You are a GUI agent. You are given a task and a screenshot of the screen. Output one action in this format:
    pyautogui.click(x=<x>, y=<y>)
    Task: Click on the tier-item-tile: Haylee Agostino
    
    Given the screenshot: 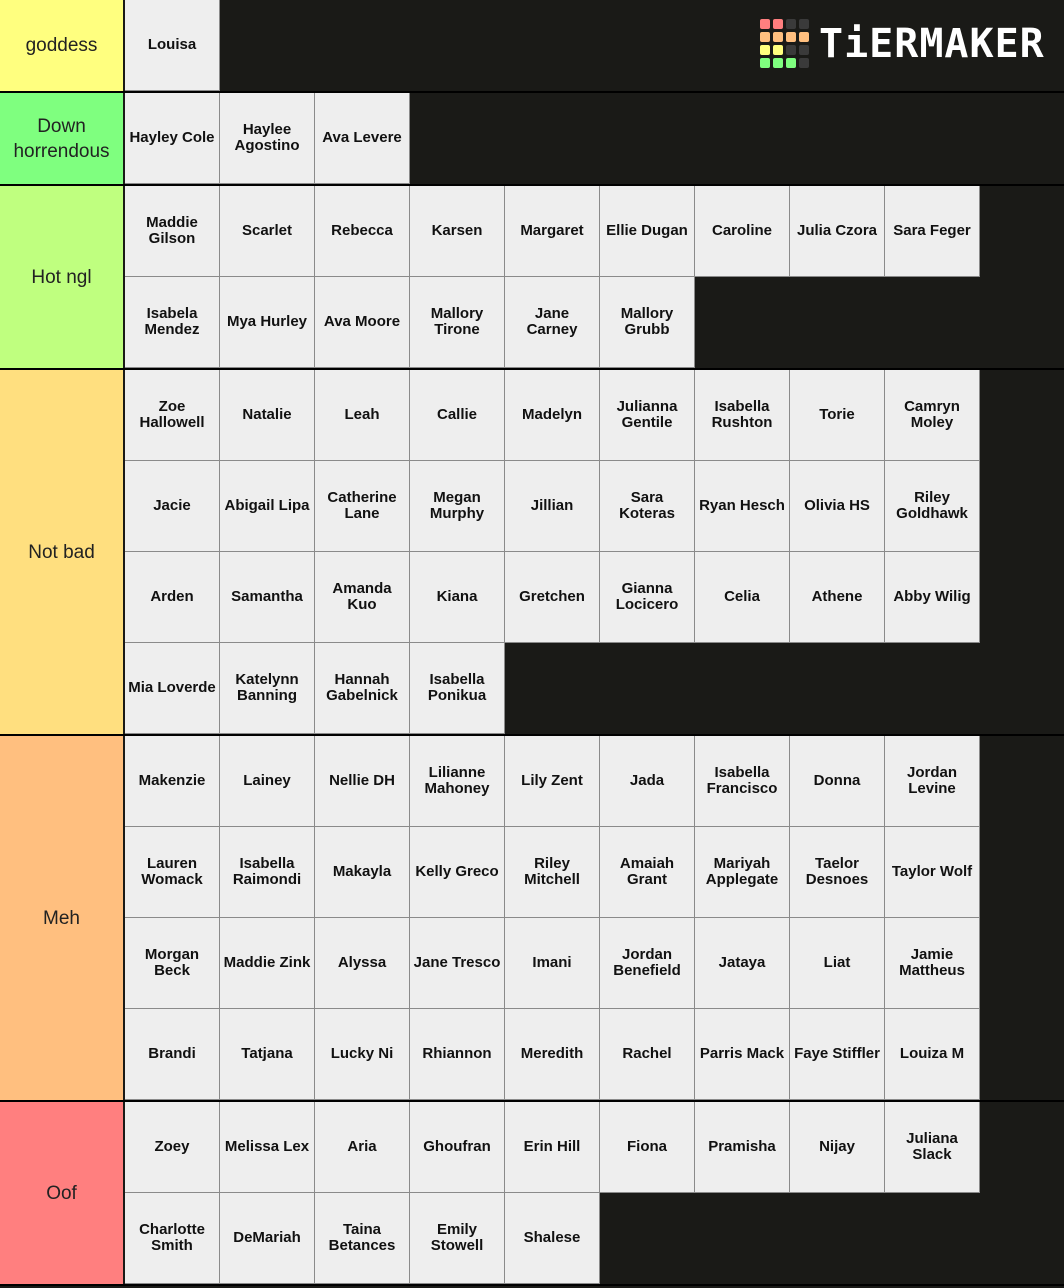 What is the action you would take?
    pyautogui.click(x=267, y=138)
    